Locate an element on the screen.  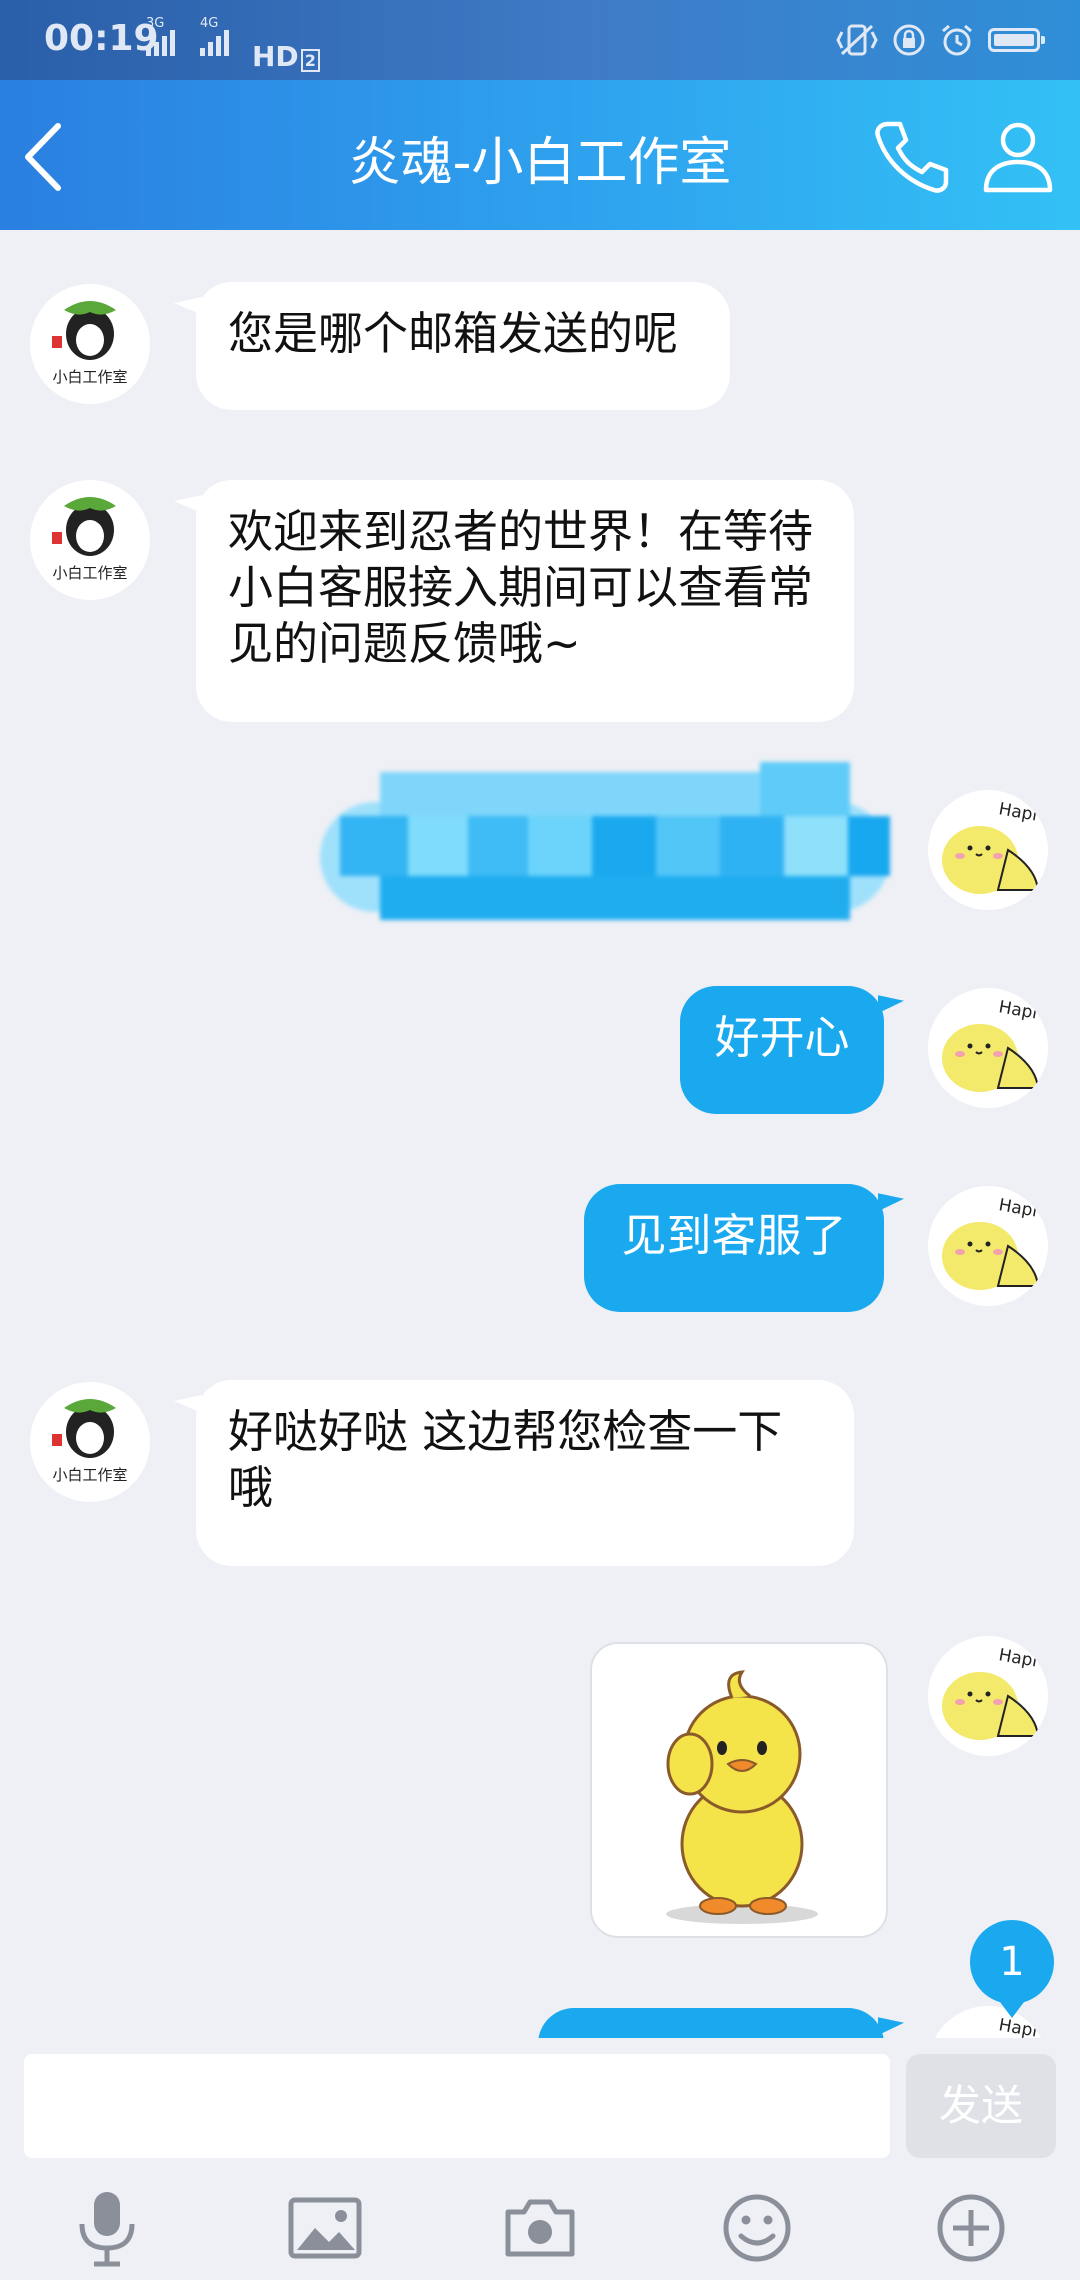
message-bubble: 欢迎来到忍者的世界！在等待小白客服接入期间可以查看常见的问题反馈哦~ is located at coordinates (525, 601).